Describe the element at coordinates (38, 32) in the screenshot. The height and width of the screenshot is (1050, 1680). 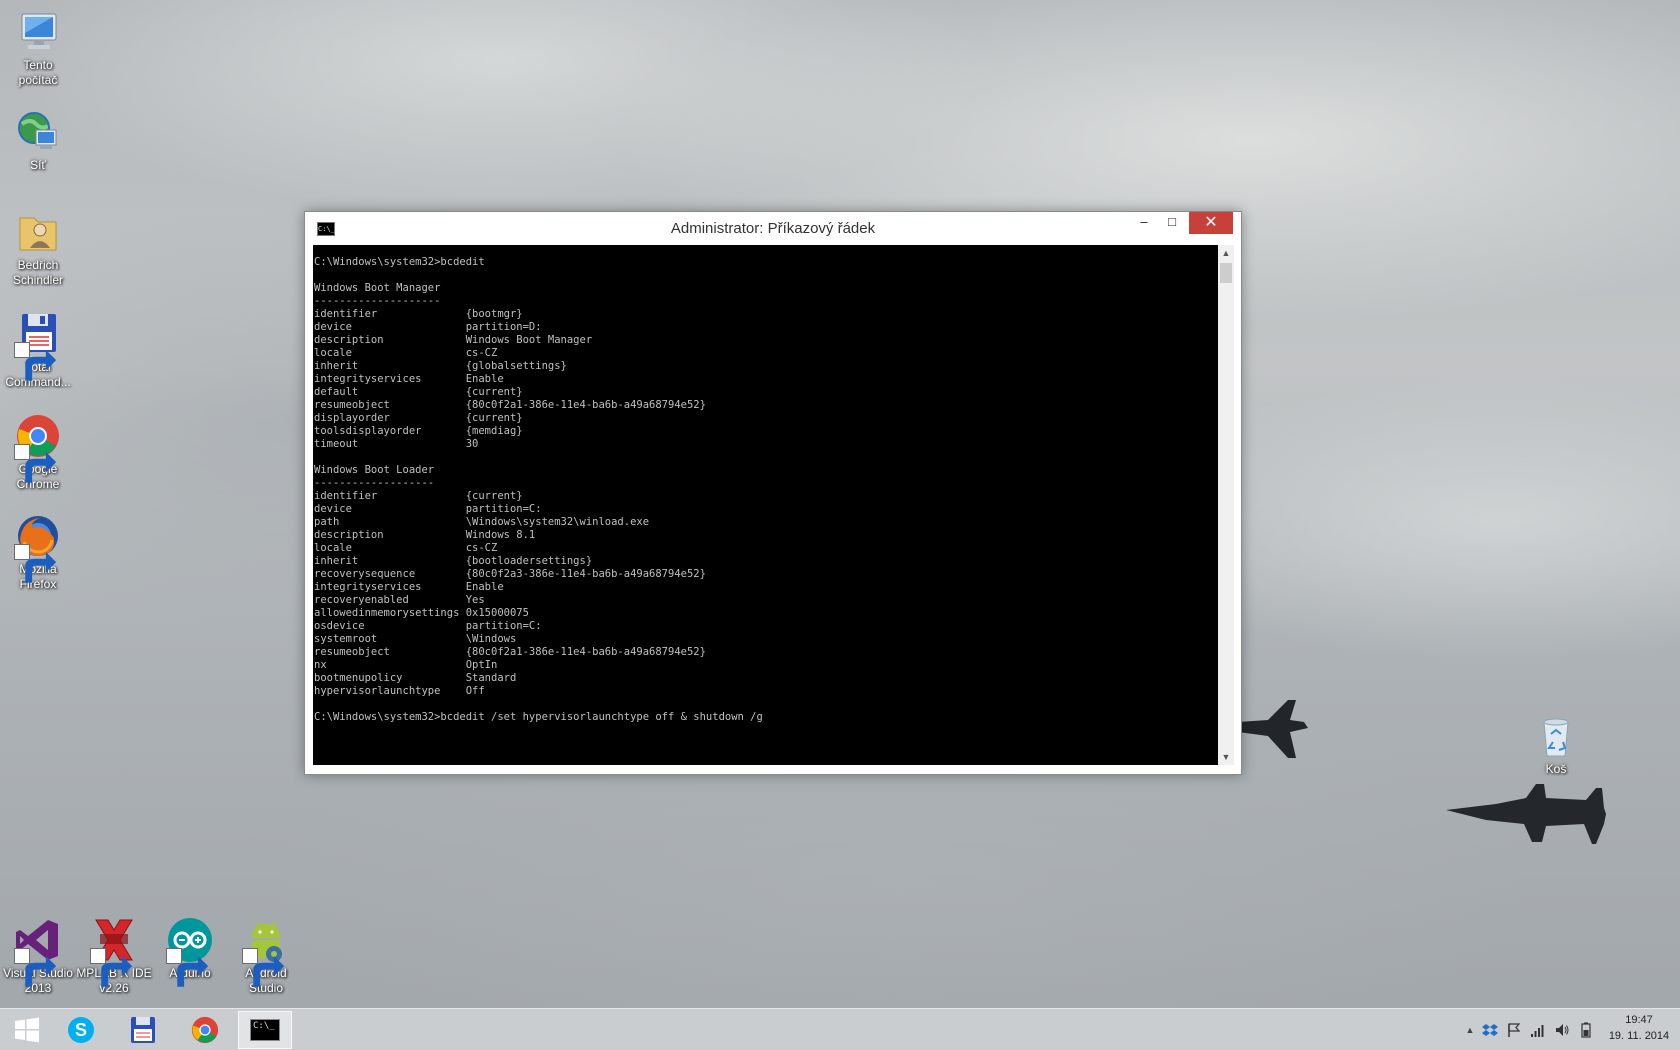
I see `computer-icon` at that location.